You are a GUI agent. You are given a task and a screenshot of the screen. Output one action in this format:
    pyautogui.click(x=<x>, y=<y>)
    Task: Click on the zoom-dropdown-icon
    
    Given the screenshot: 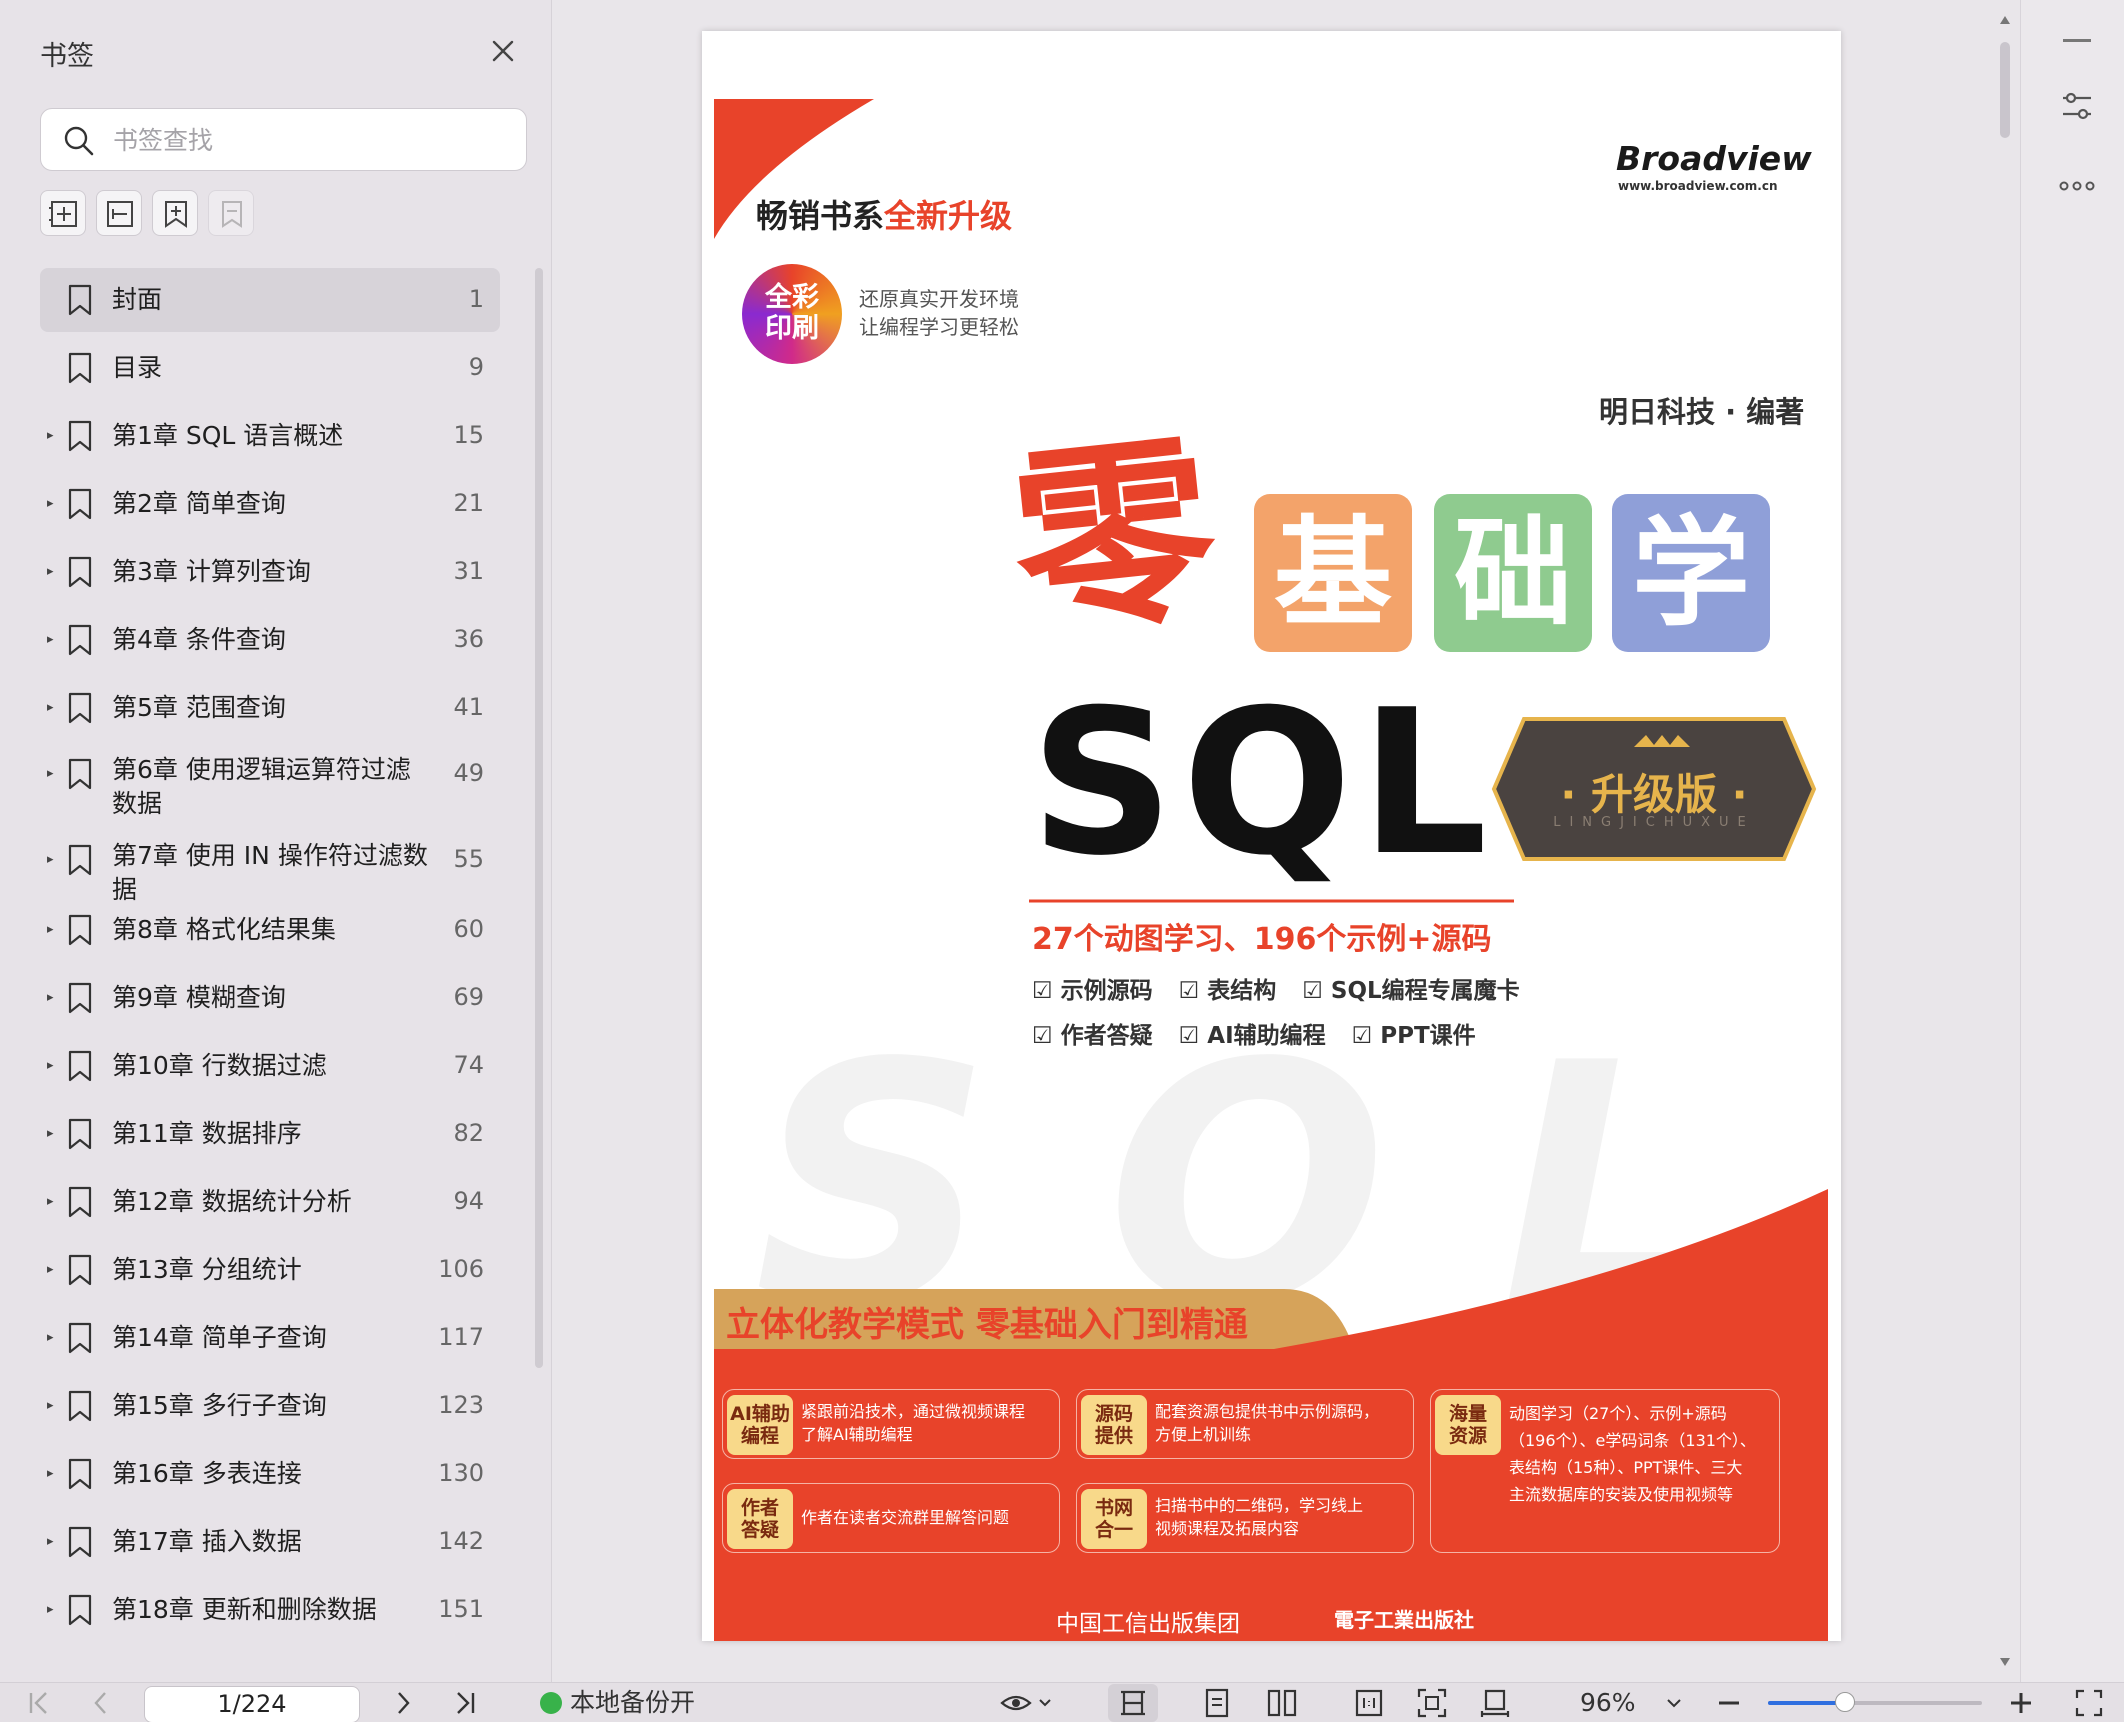 What is the action you would take?
    pyautogui.click(x=1674, y=1703)
    